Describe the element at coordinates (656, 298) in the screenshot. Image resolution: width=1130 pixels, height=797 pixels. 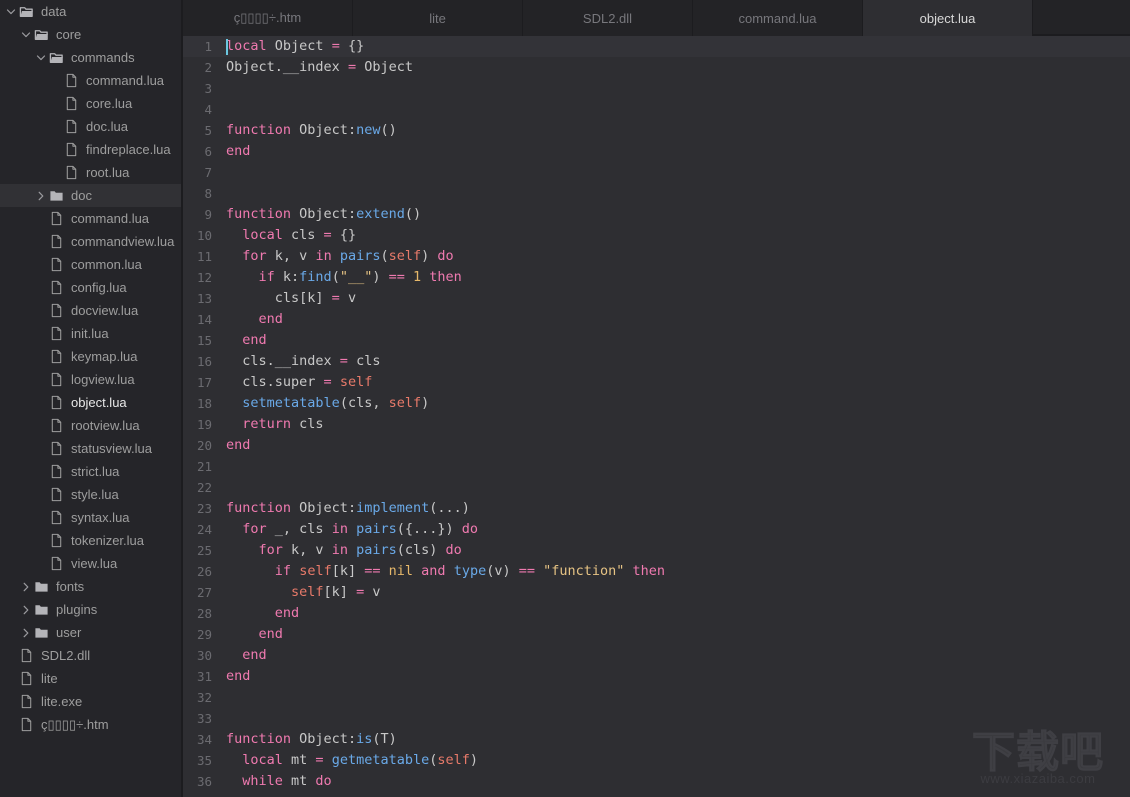
I see `code-line: 13 cls[k] = v` at that location.